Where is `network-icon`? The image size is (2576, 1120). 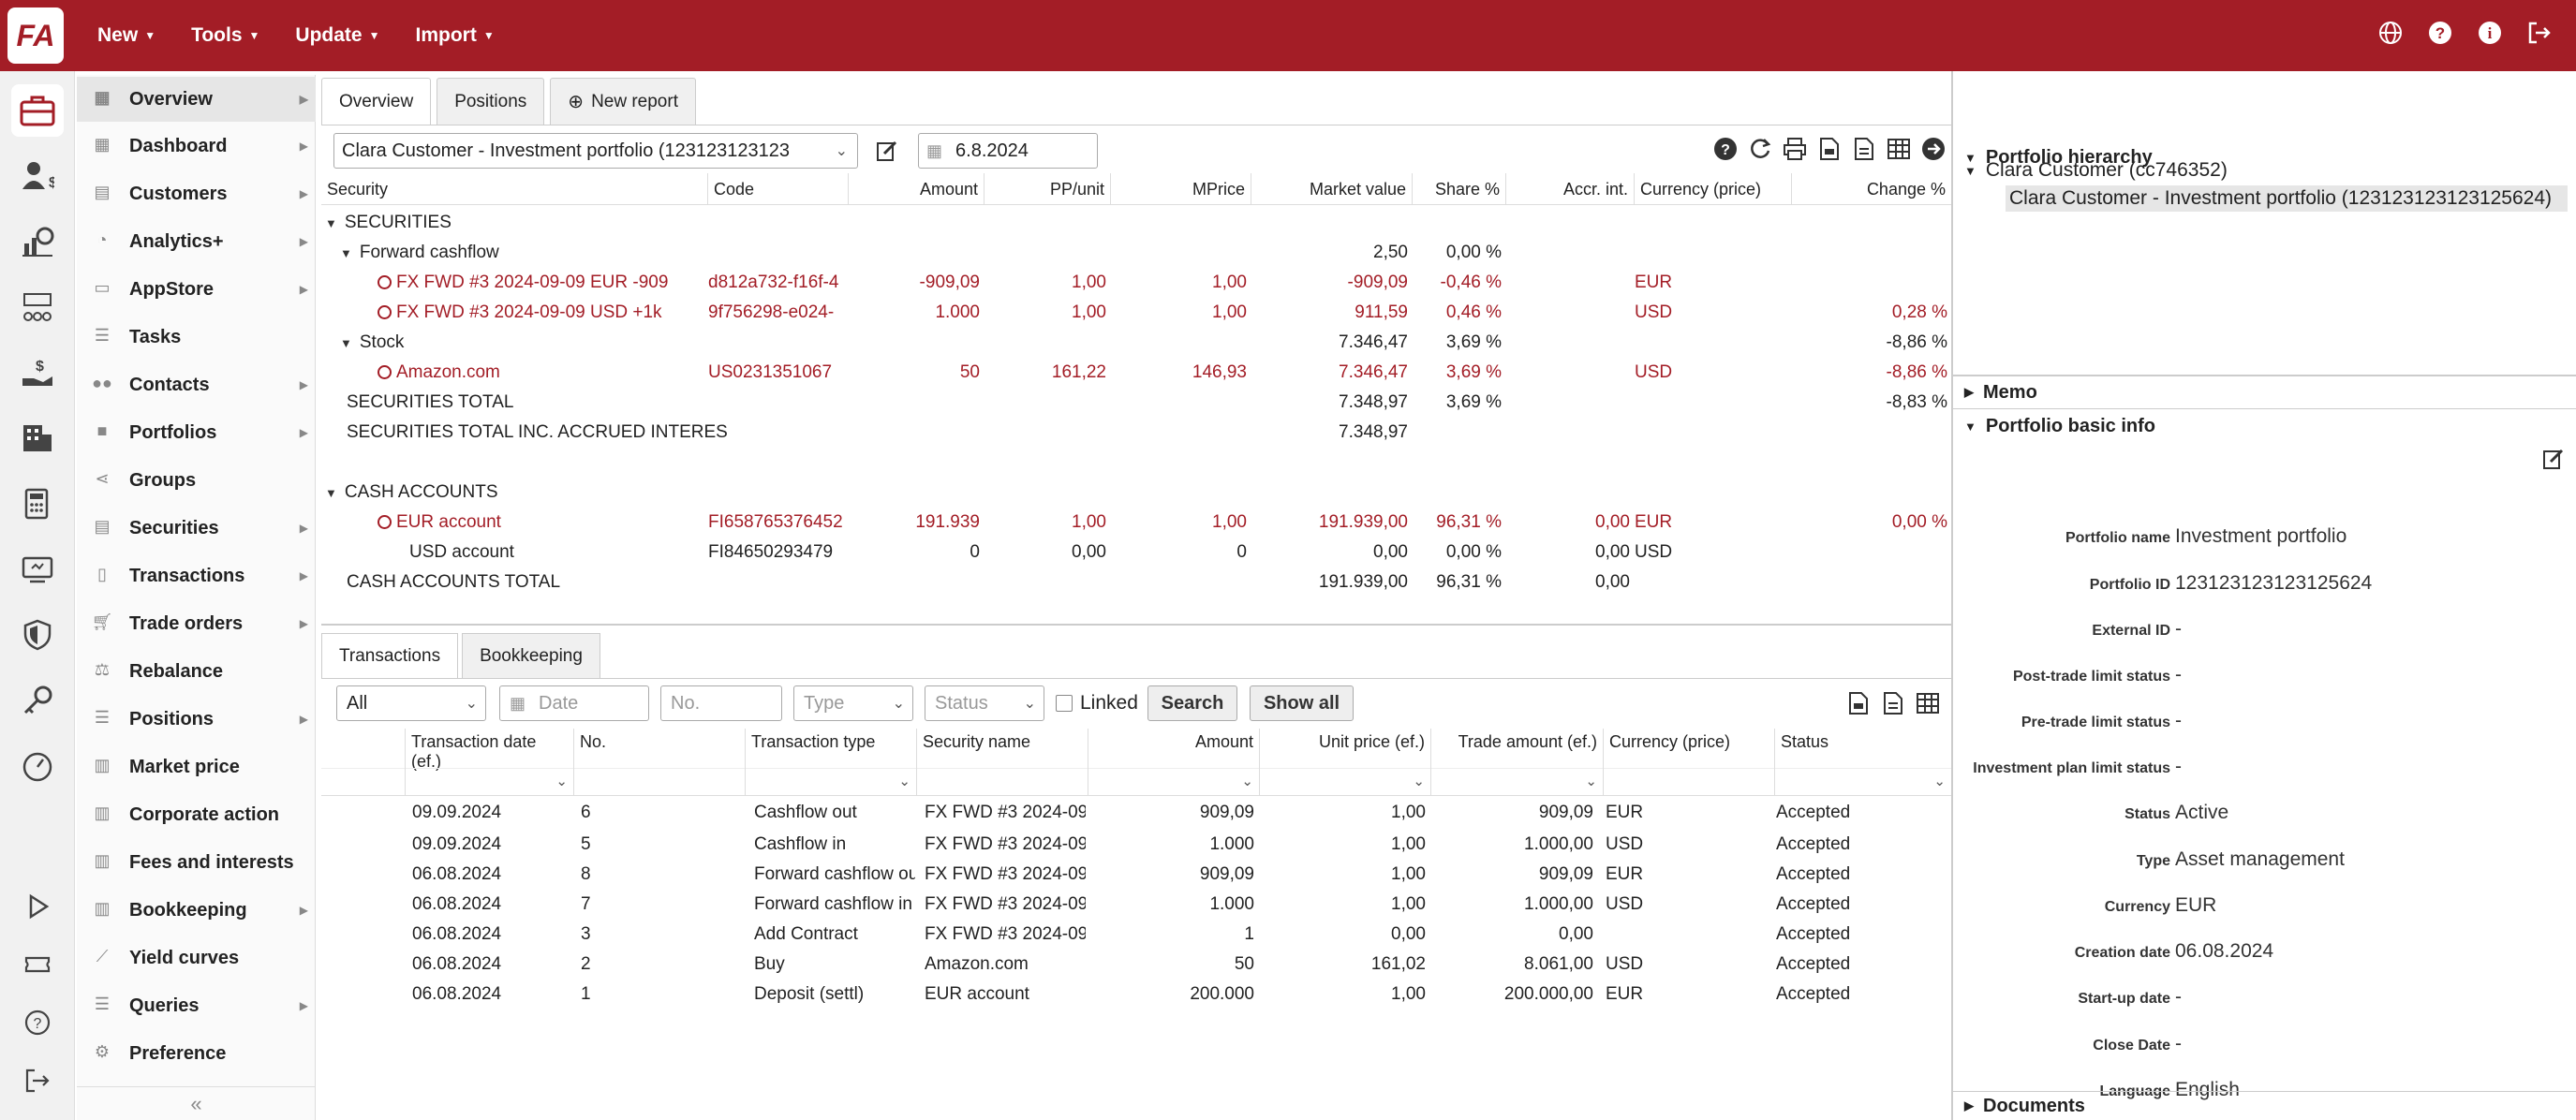 network-icon is located at coordinates (37, 307).